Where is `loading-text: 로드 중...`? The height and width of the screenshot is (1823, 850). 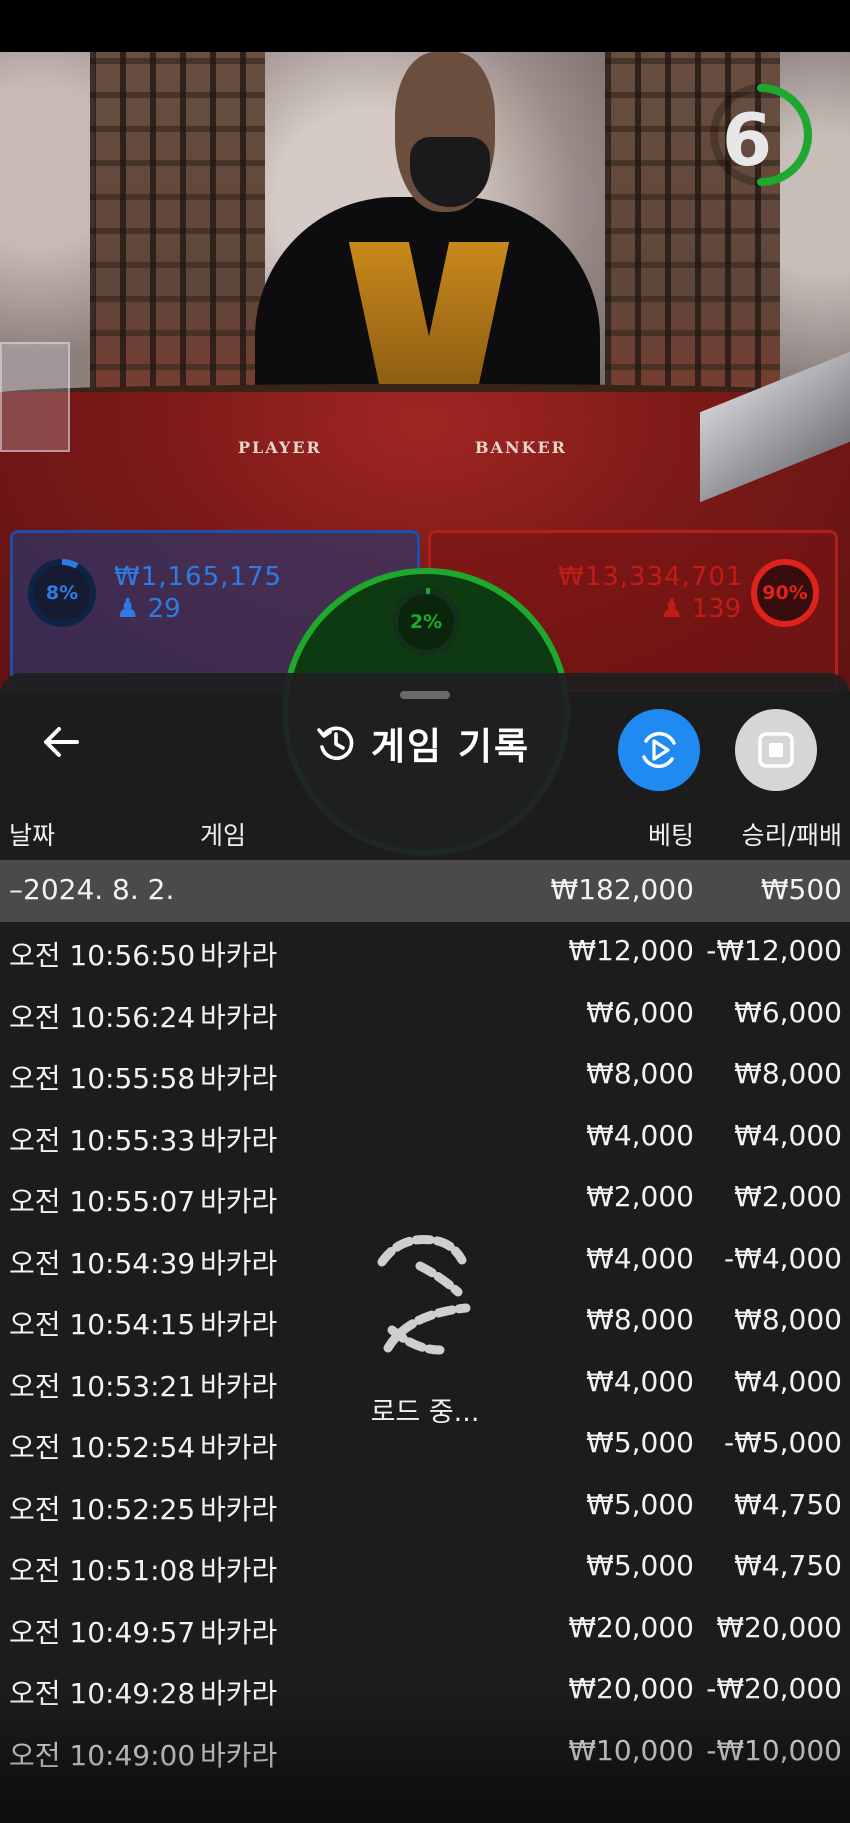 loading-text: 로드 중... is located at coordinates (425, 1412).